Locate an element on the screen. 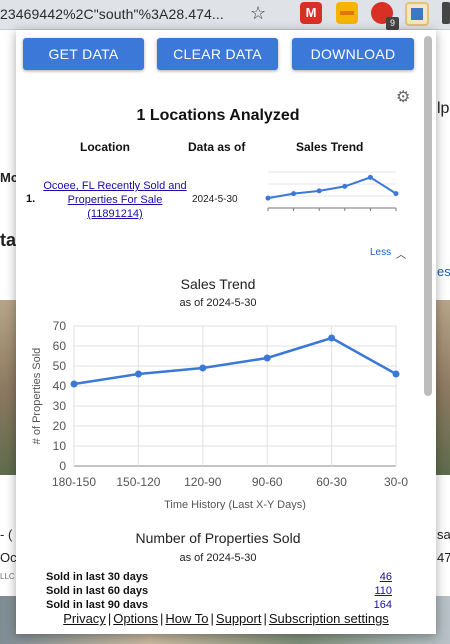  sold-value-link: 46 is located at coordinates (382, 577).